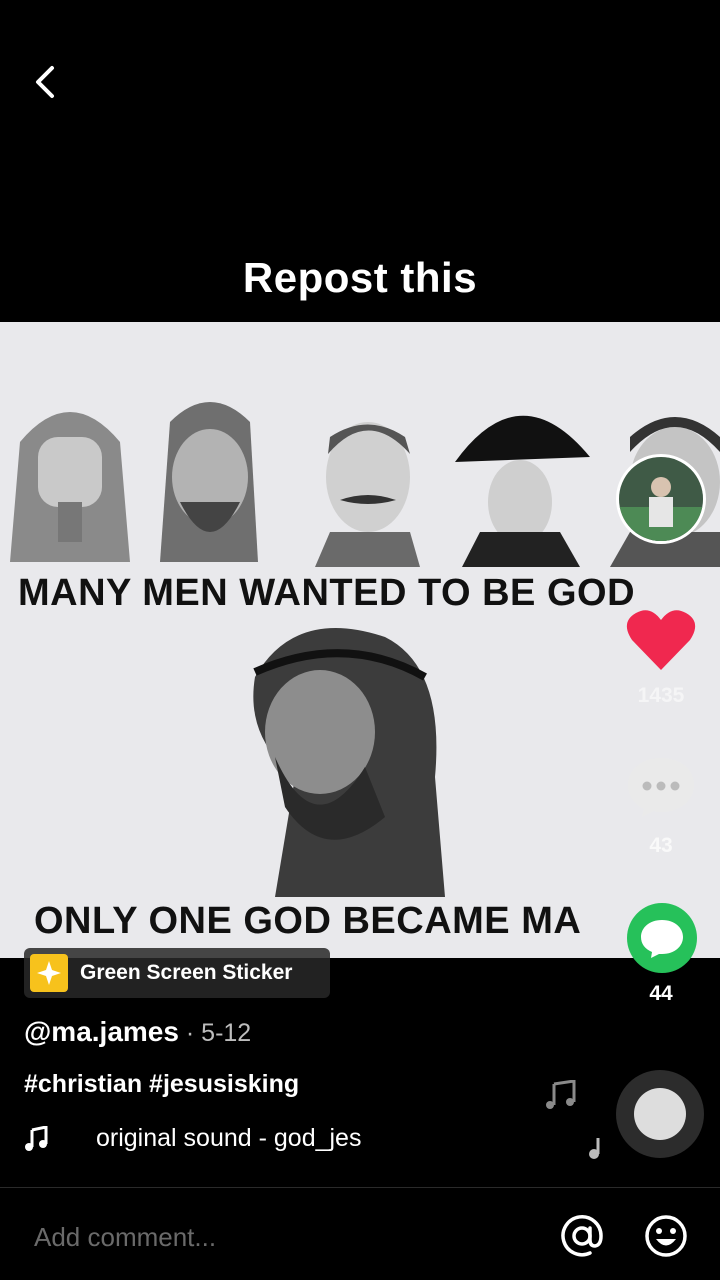  I want to click on like-count: 1435, so click(661, 695).